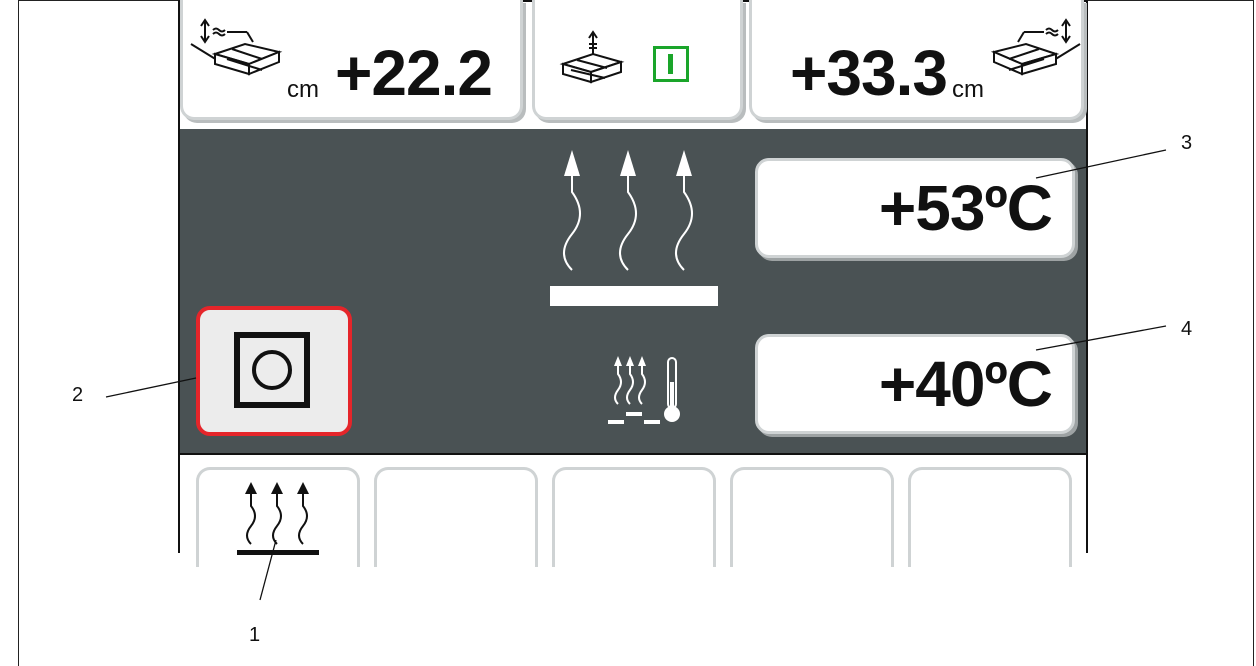 The width and height of the screenshot is (1256, 666). Describe the element at coordinates (255, 635) in the screenshot. I see `callout-1: 1` at that location.